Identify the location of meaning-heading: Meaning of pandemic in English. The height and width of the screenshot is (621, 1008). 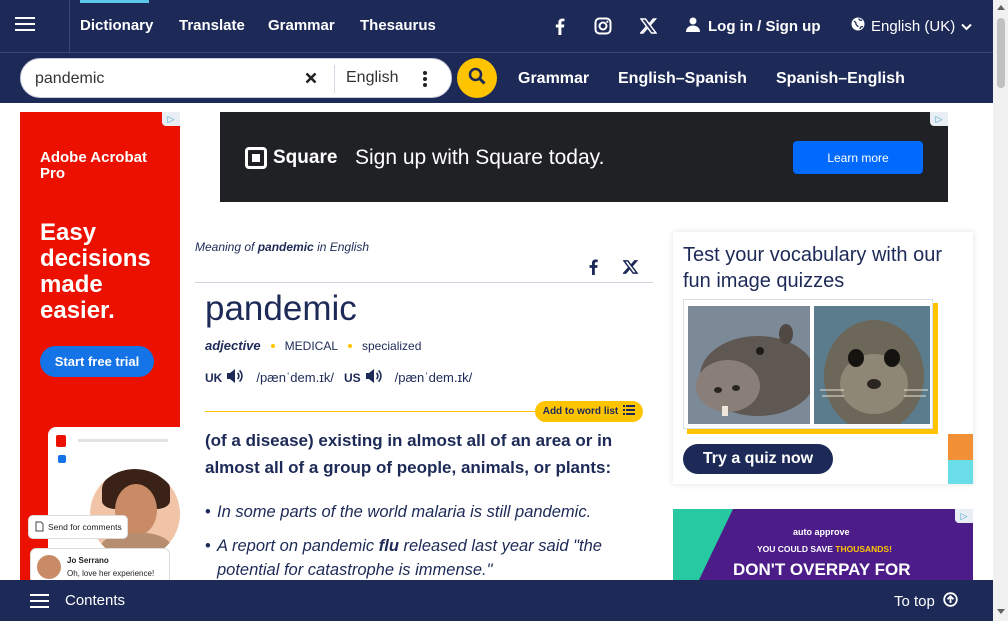
(282, 247).